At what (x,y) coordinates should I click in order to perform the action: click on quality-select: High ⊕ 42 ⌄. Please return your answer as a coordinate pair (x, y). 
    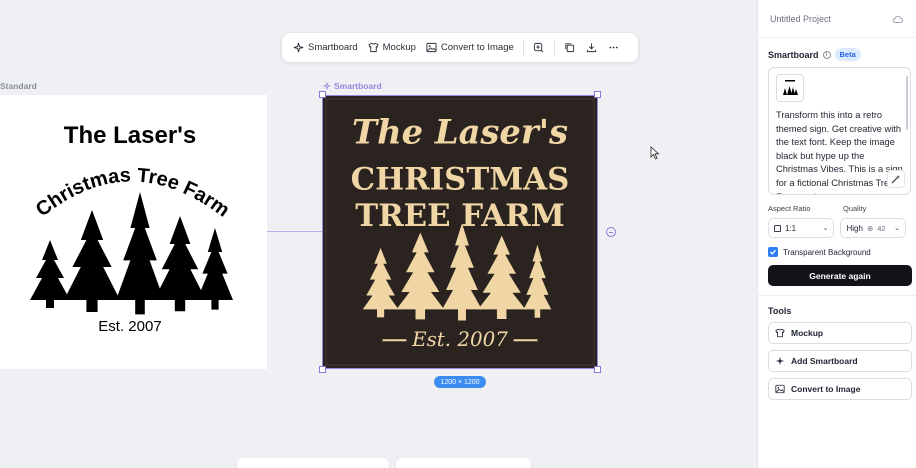
    Looking at the image, I should click on (873, 228).